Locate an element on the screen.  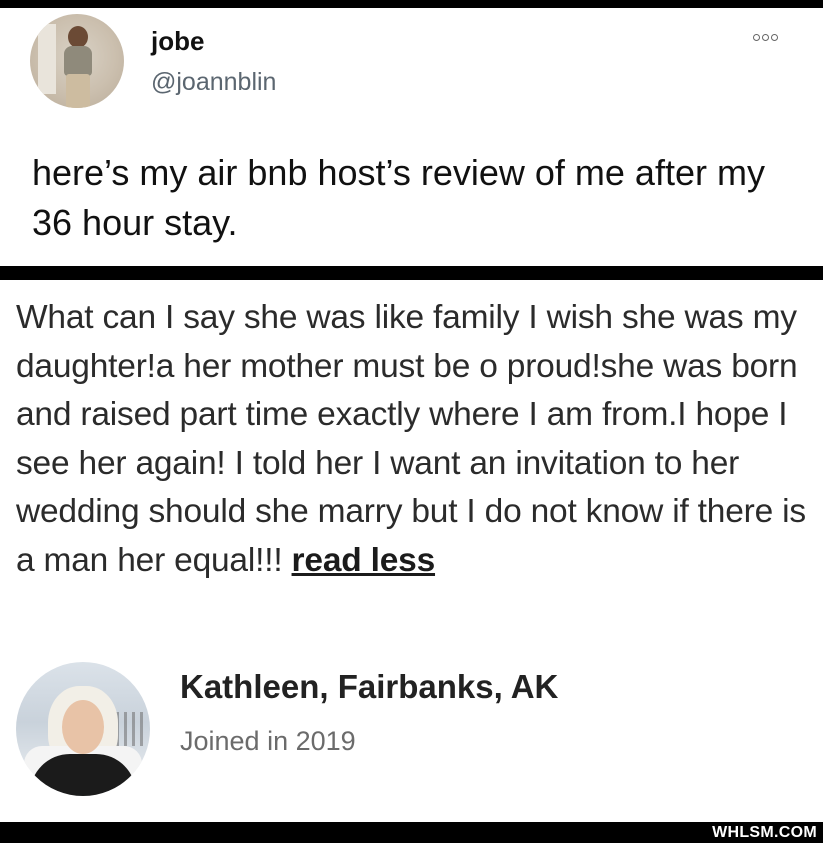
avatar-face is located at coordinates (83, 727).